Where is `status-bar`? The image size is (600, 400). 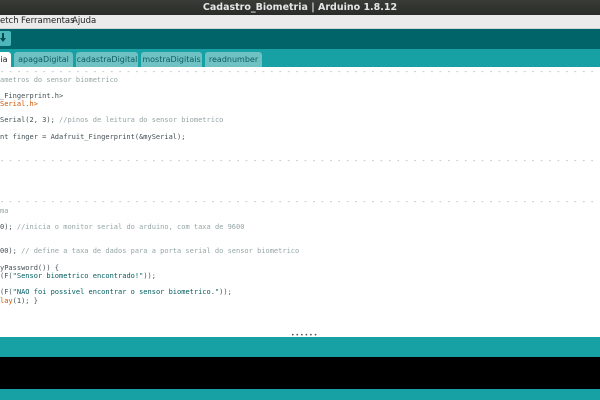
status-bar is located at coordinates (300, 394).